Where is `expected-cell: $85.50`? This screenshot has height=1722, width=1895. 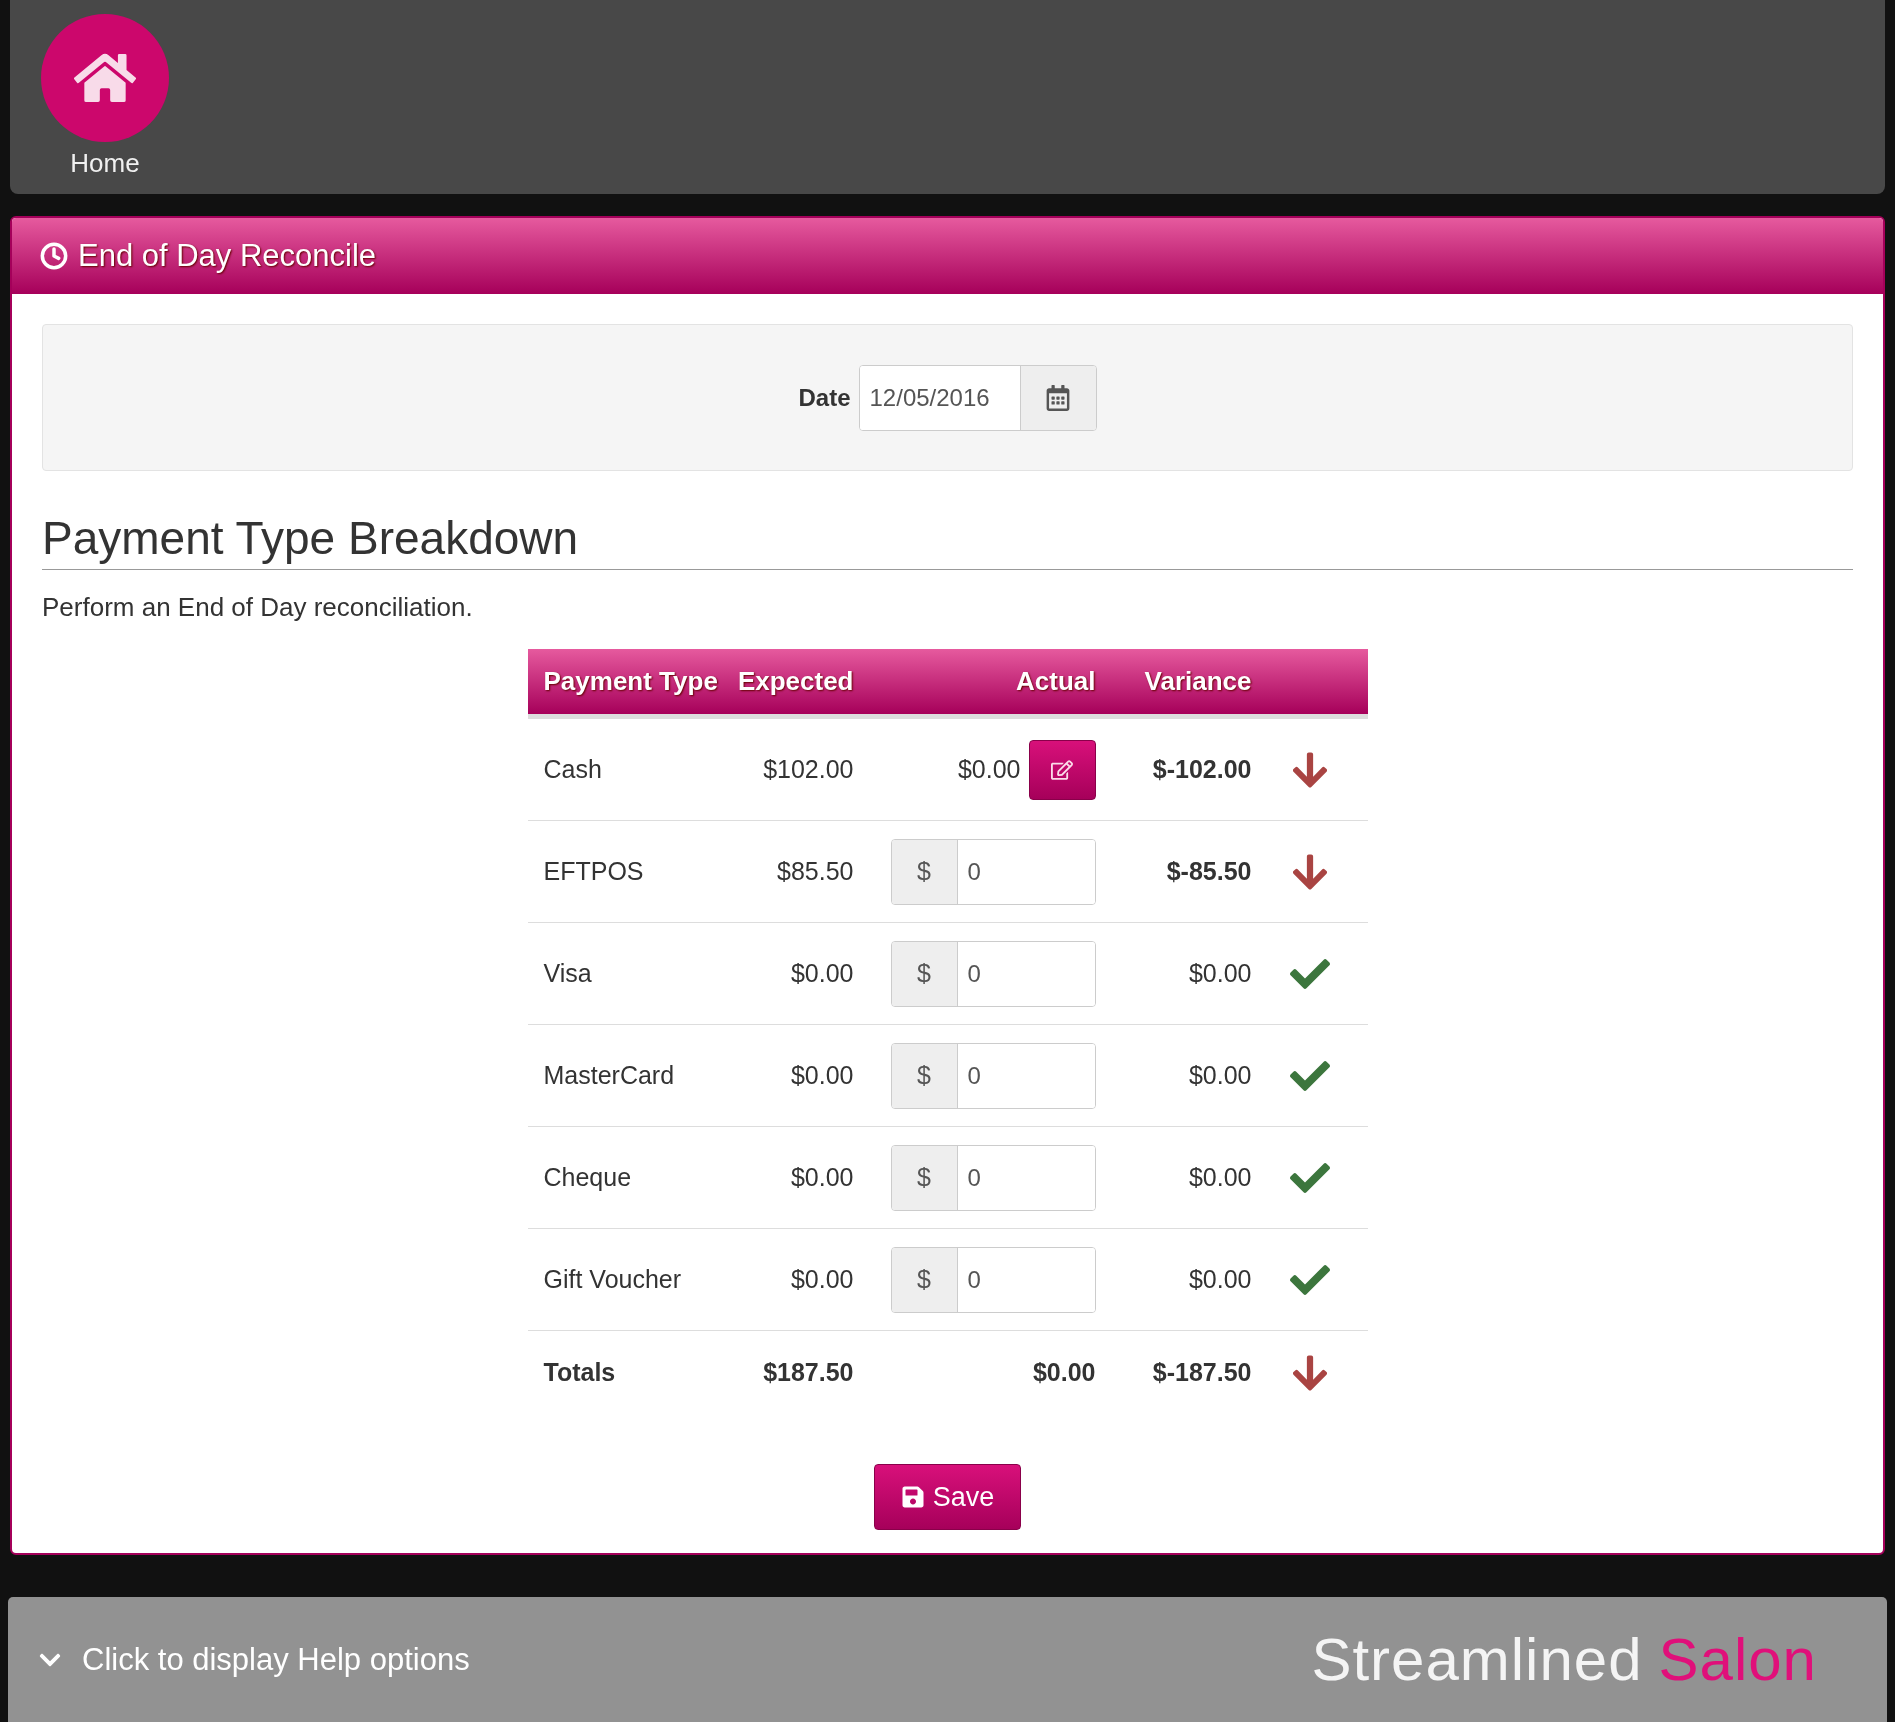 expected-cell: $85.50 is located at coordinates (789, 871).